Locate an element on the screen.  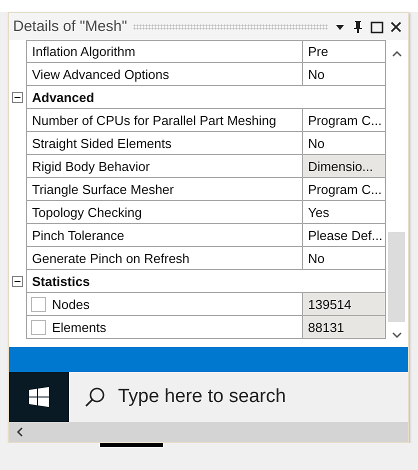
property-value: 88131 is located at coordinates (344, 327).